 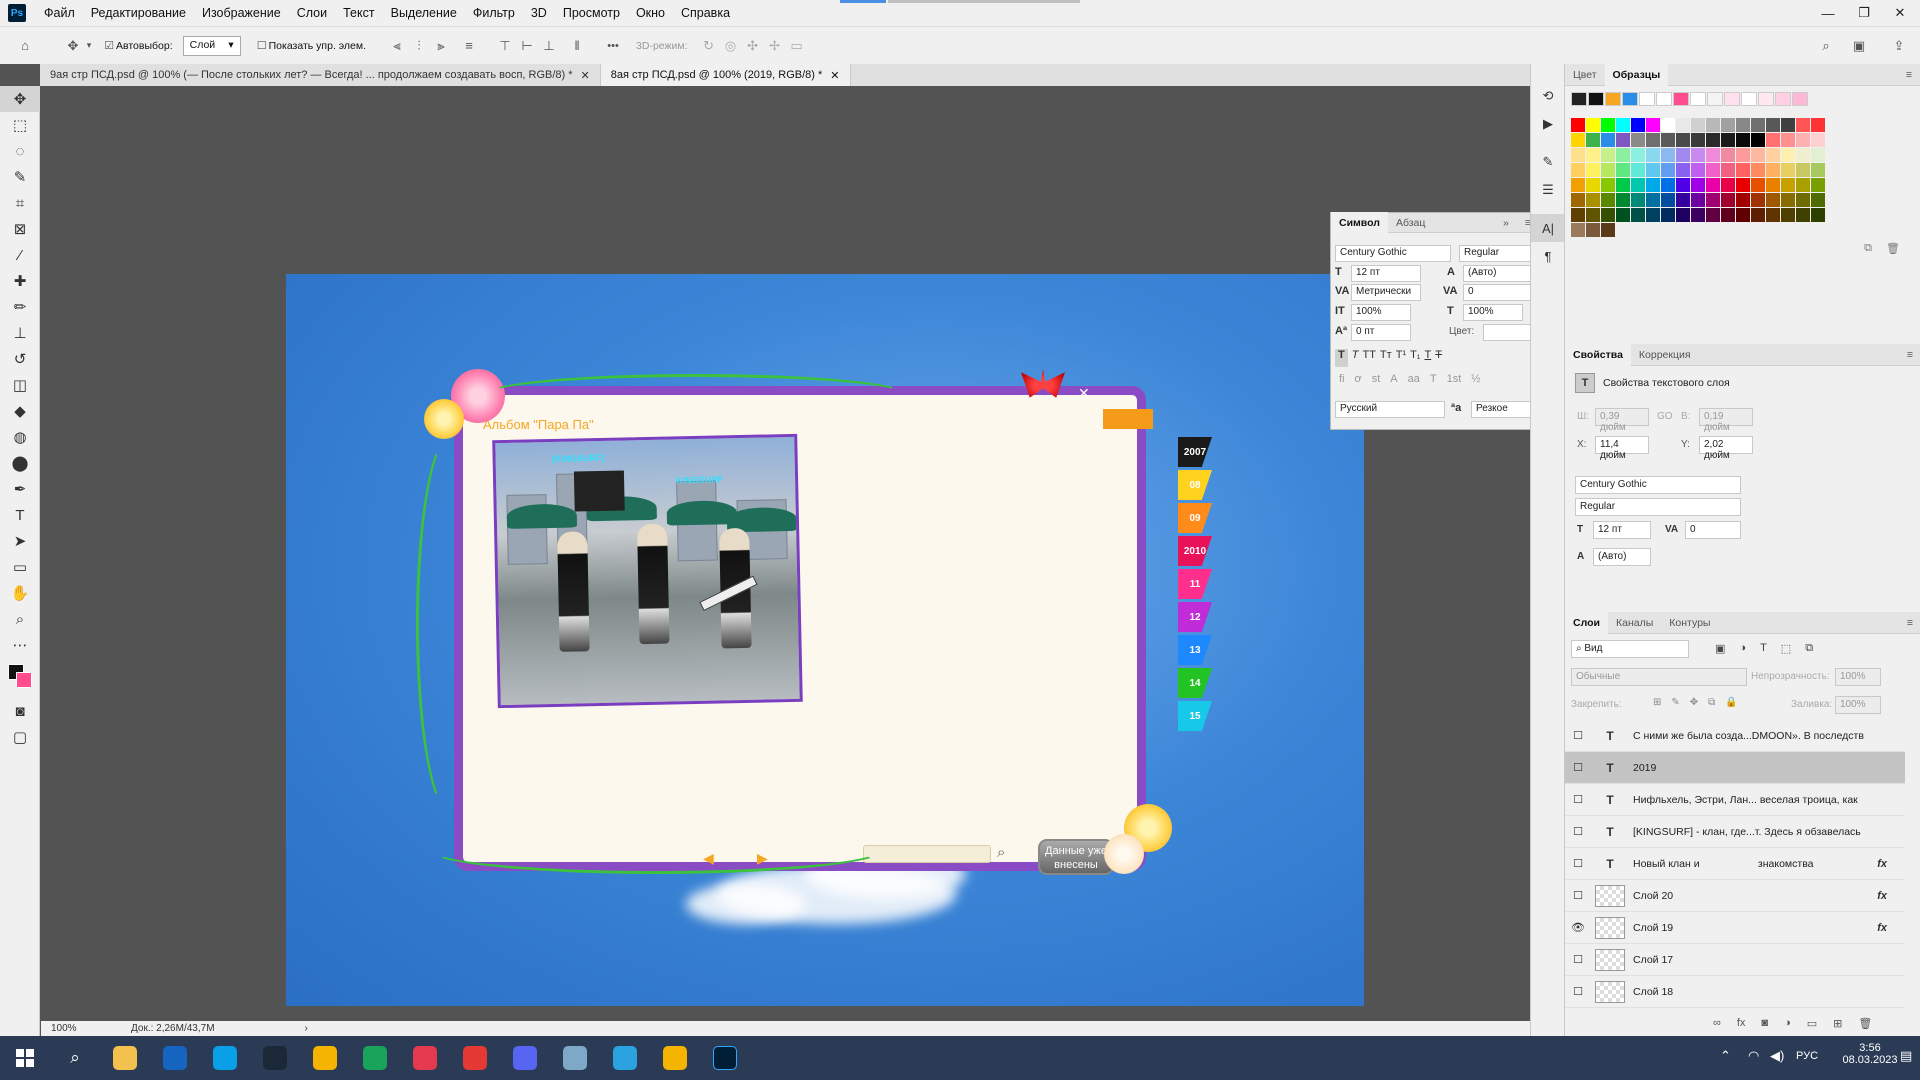 What do you see at coordinates (1393, 253) in the screenshot?
I see `font-family-select: Century Gothic` at bounding box center [1393, 253].